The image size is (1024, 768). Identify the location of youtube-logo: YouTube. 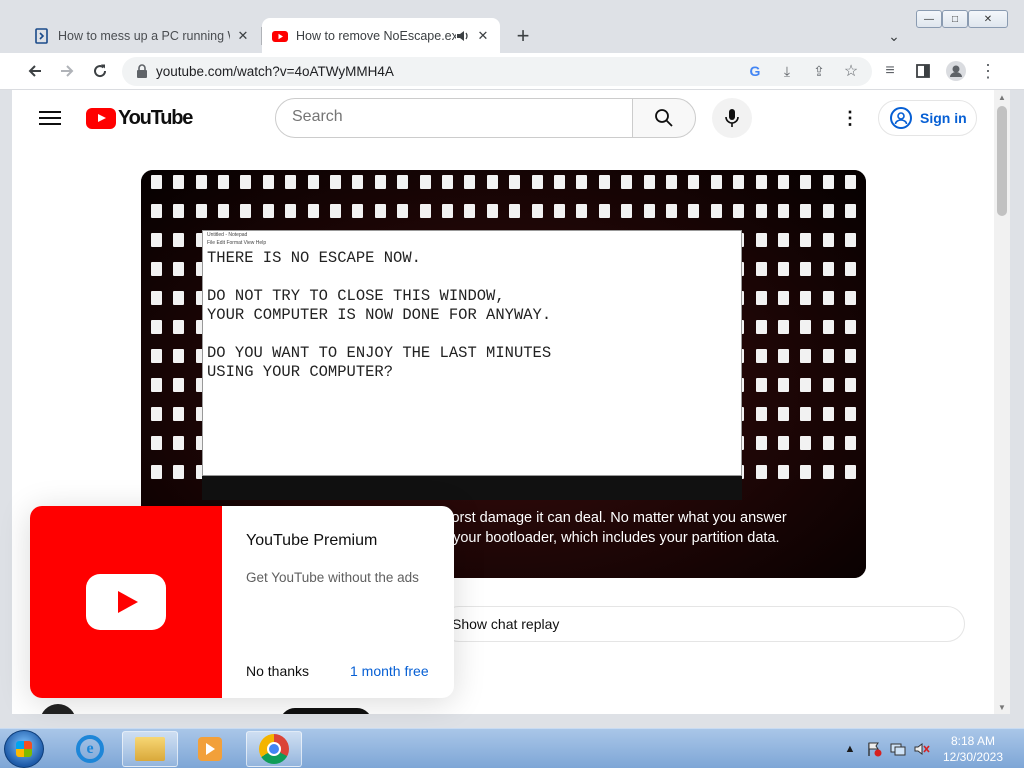
(139, 118).